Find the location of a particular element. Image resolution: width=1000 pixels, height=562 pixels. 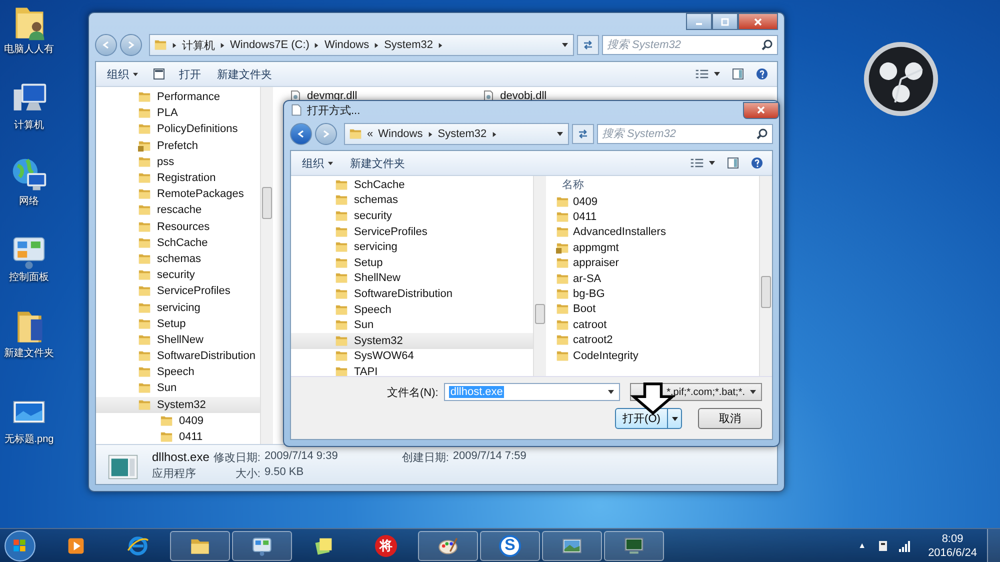

desktop-icon-label: 电脑人人有 is located at coordinates (29, 49).